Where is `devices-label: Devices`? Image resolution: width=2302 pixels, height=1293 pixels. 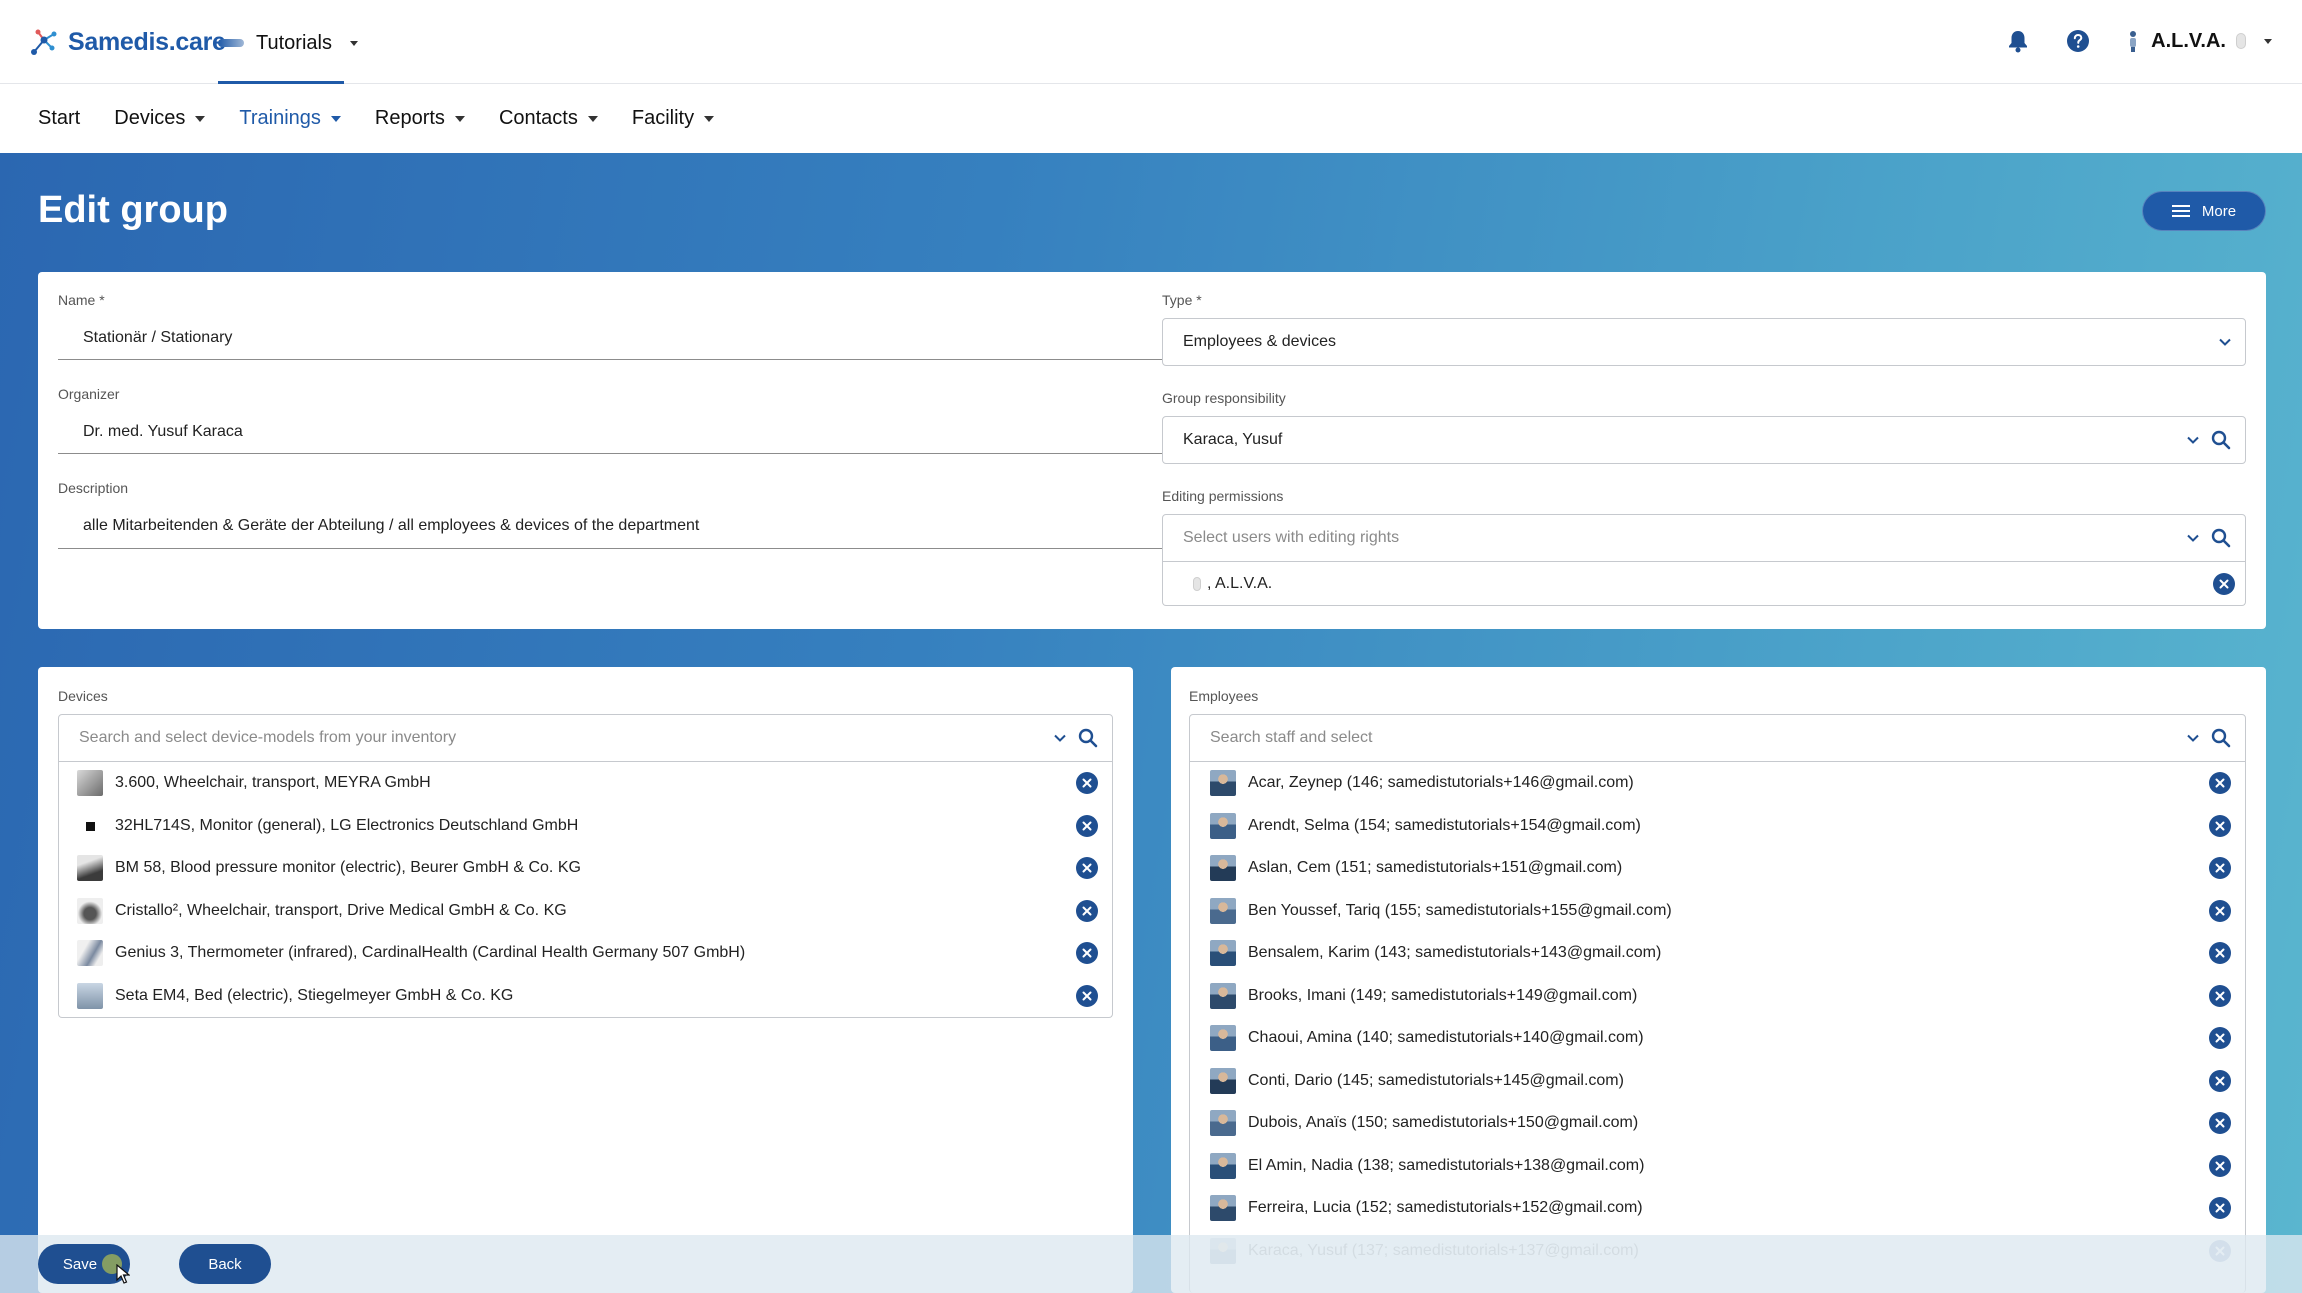 devices-label: Devices is located at coordinates (83, 696).